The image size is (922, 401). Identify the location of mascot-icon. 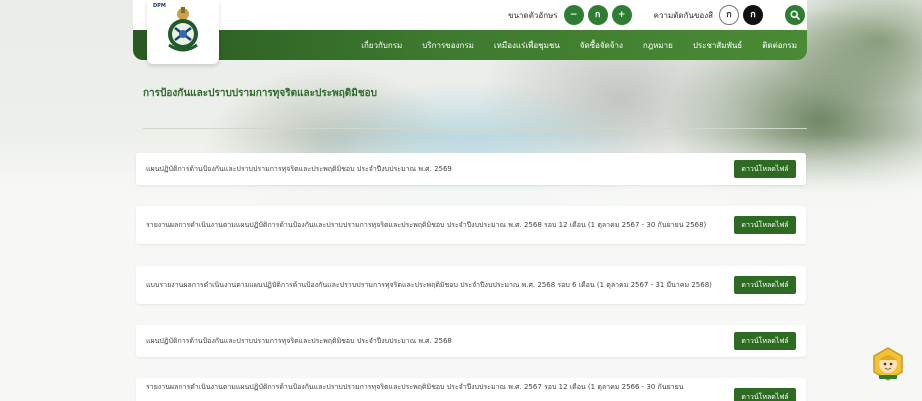
(888, 364).